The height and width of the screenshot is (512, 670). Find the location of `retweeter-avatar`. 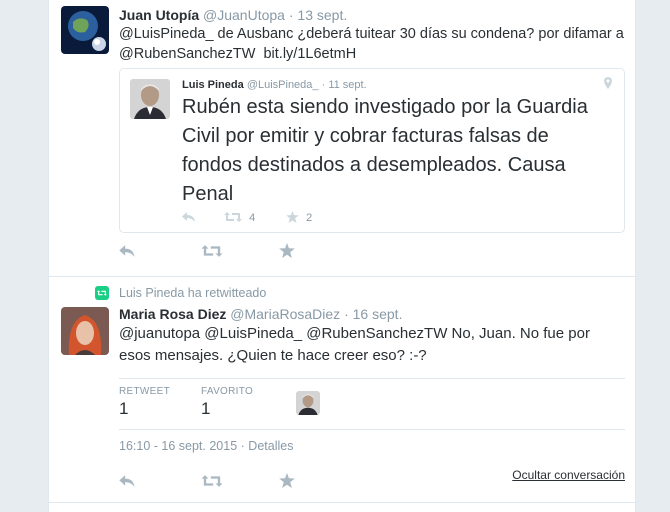

retweeter-avatar is located at coordinates (308, 403).